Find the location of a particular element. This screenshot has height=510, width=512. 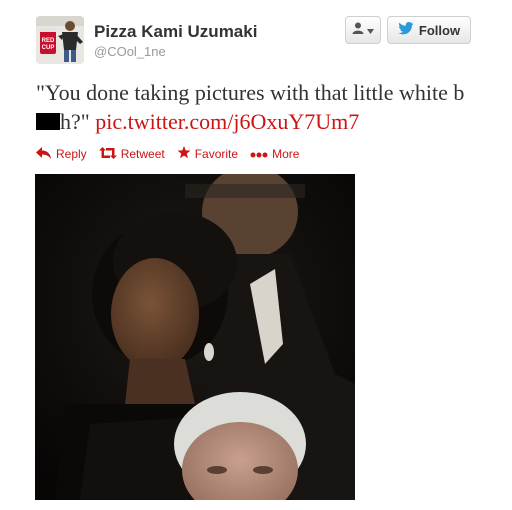

reply-action: Reply is located at coordinates (61, 154).